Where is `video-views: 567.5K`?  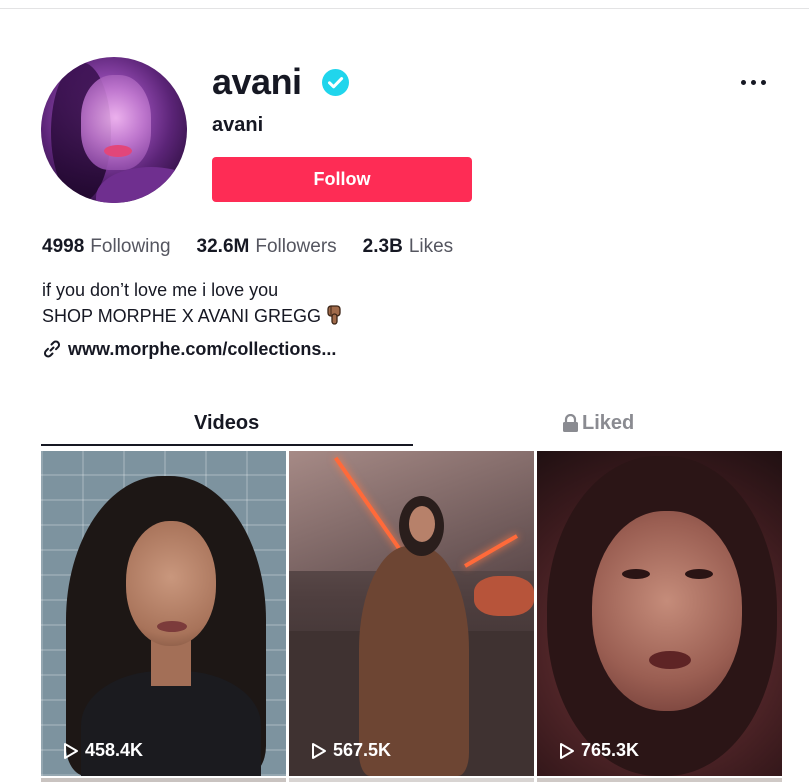
video-views: 567.5K is located at coordinates (351, 750).